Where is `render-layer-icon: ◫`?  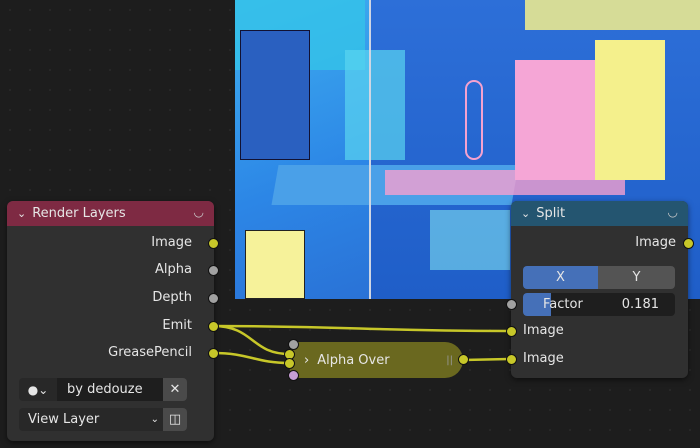
render-layer-icon: ◫ is located at coordinates (175, 419).